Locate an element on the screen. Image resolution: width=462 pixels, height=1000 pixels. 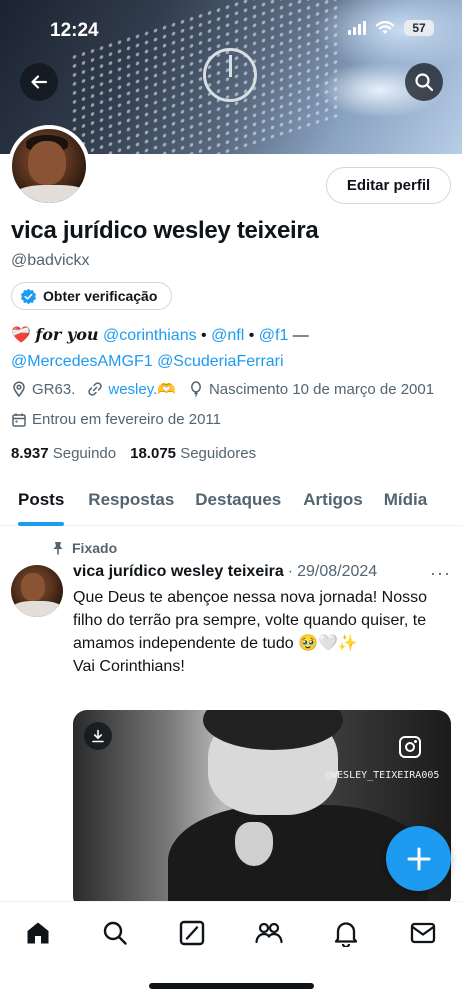
profile-name: vica jurídico wesley teixeira is located at coordinates (165, 230).